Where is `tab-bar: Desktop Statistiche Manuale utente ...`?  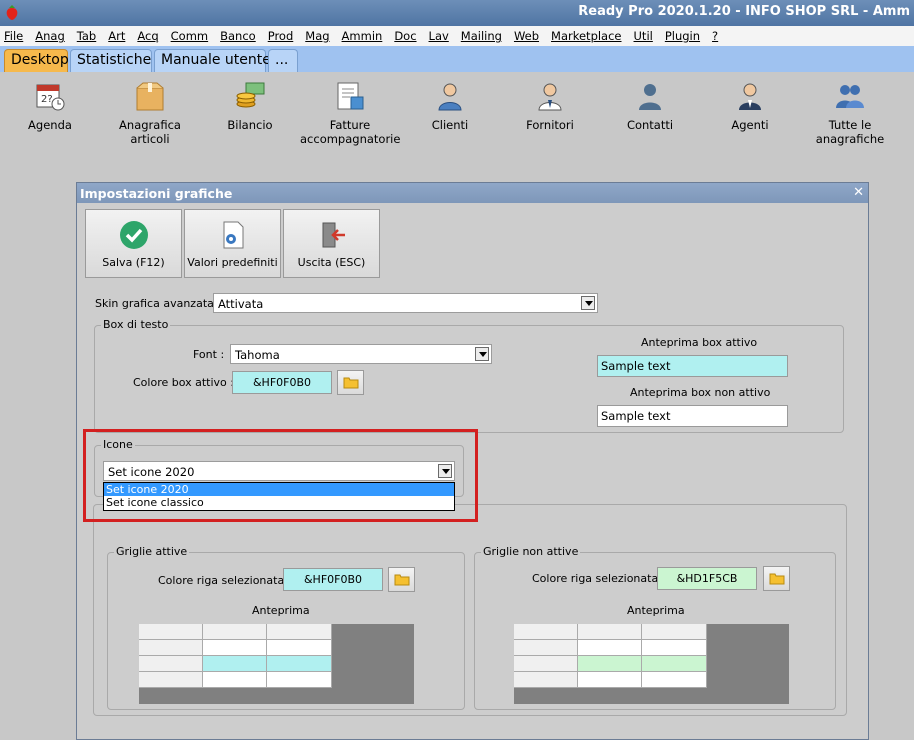
tab-bar: Desktop Statistiche Manuale utente ... is located at coordinates (457, 59).